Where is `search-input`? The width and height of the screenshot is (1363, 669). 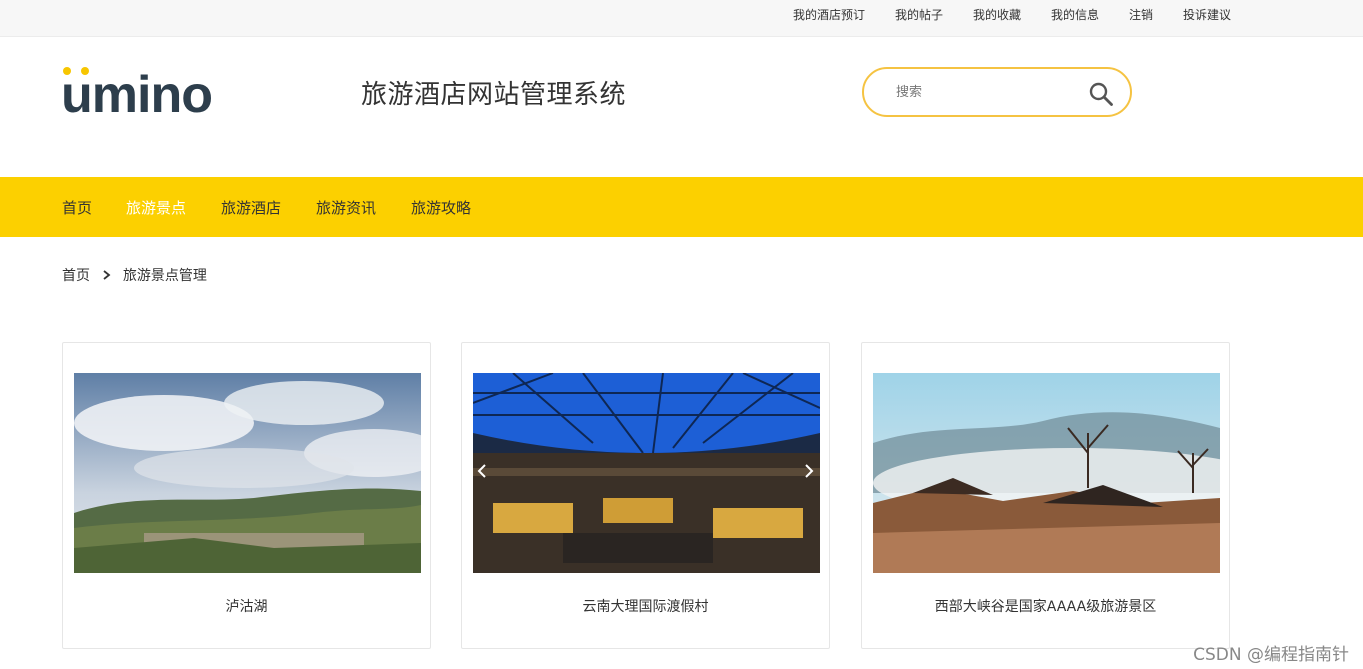 search-input is located at coordinates (986, 92).